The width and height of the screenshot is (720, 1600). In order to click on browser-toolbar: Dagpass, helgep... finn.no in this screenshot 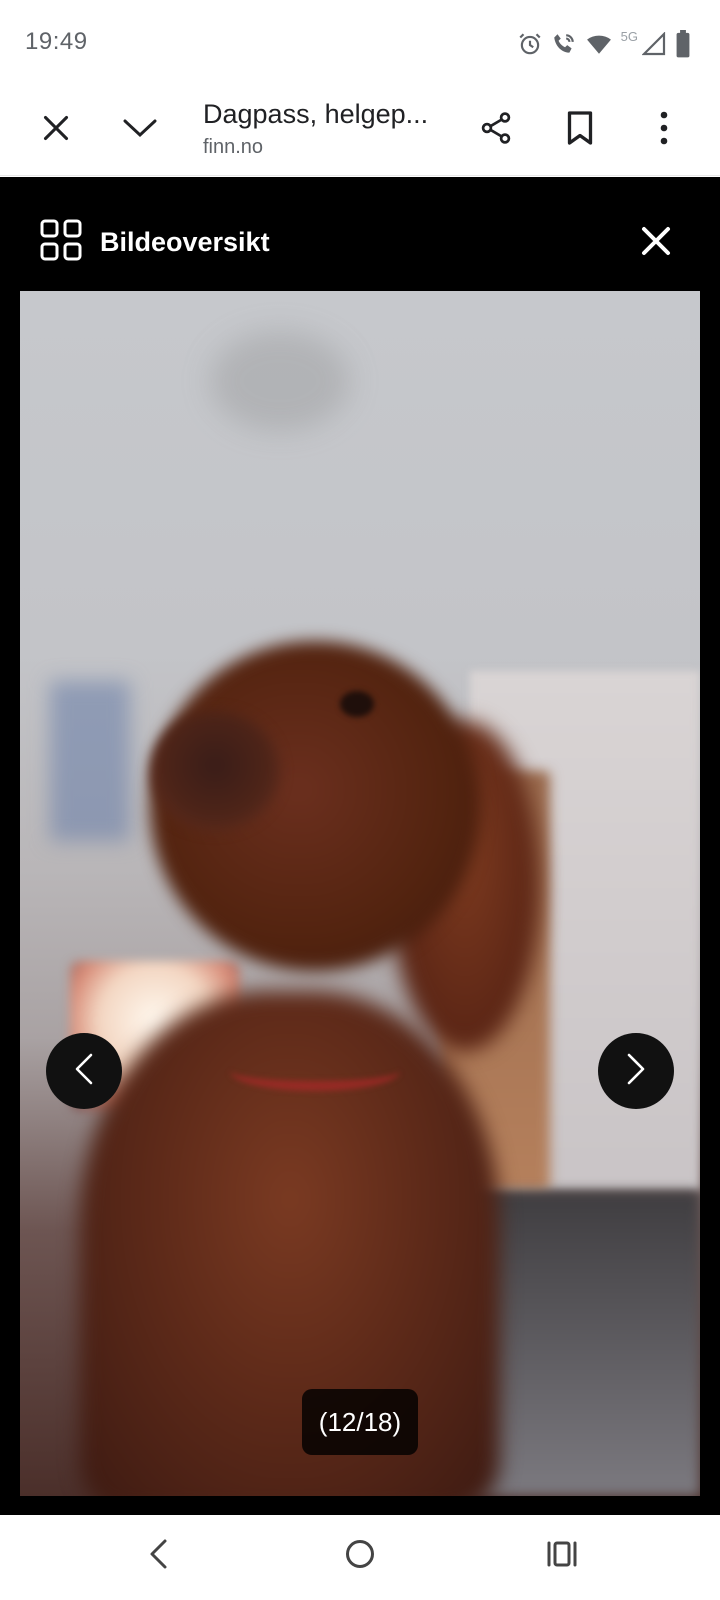, I will do `click(360, 130)`.